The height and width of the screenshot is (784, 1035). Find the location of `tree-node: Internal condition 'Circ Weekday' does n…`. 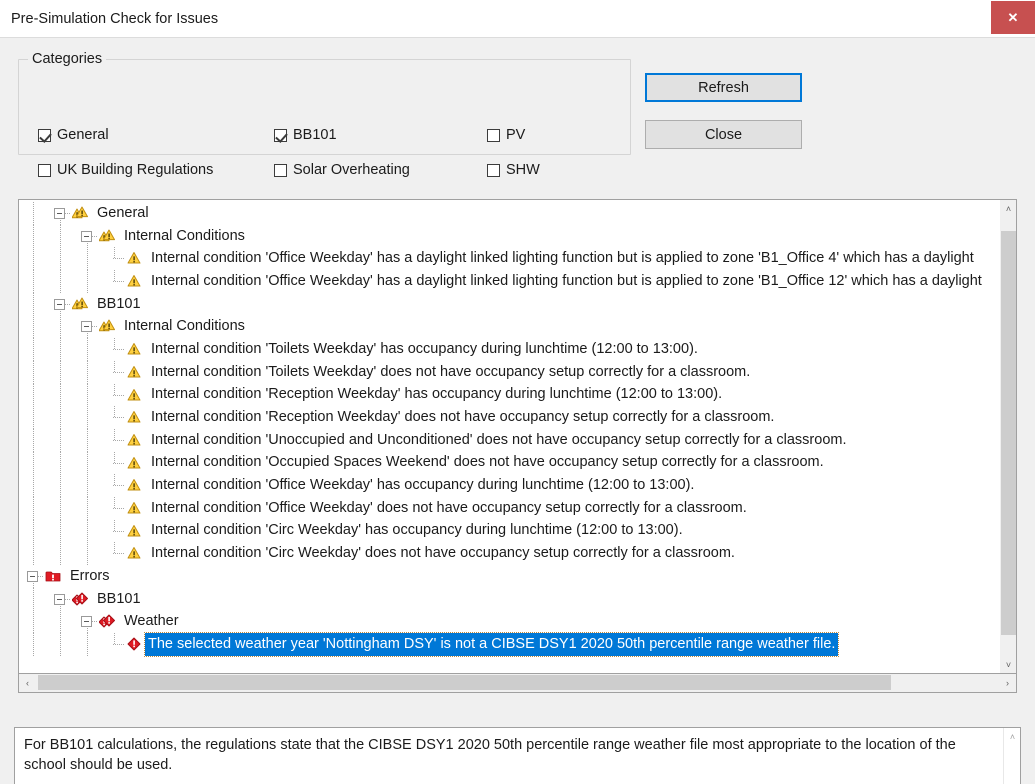

tree-node: Internal condition 'Circ Weekday' does n… is located at coordinates (509, 553).